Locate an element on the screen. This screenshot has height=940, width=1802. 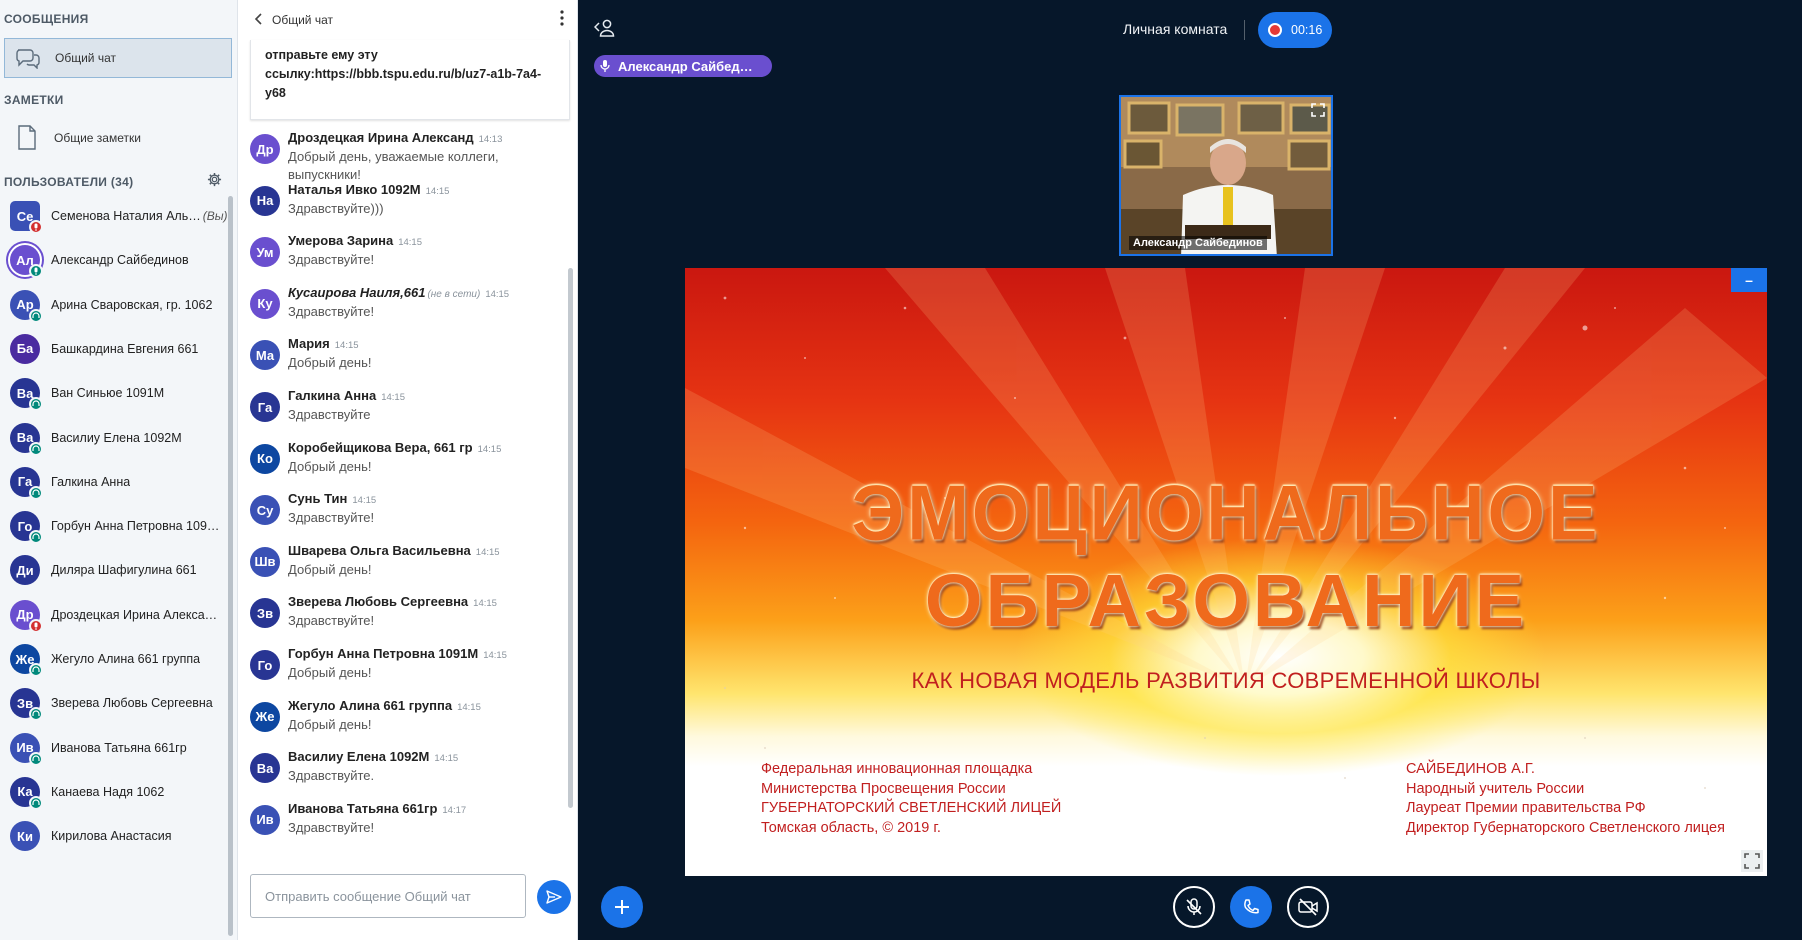
vertical-dots-icon is located at coordinates (562, 19).